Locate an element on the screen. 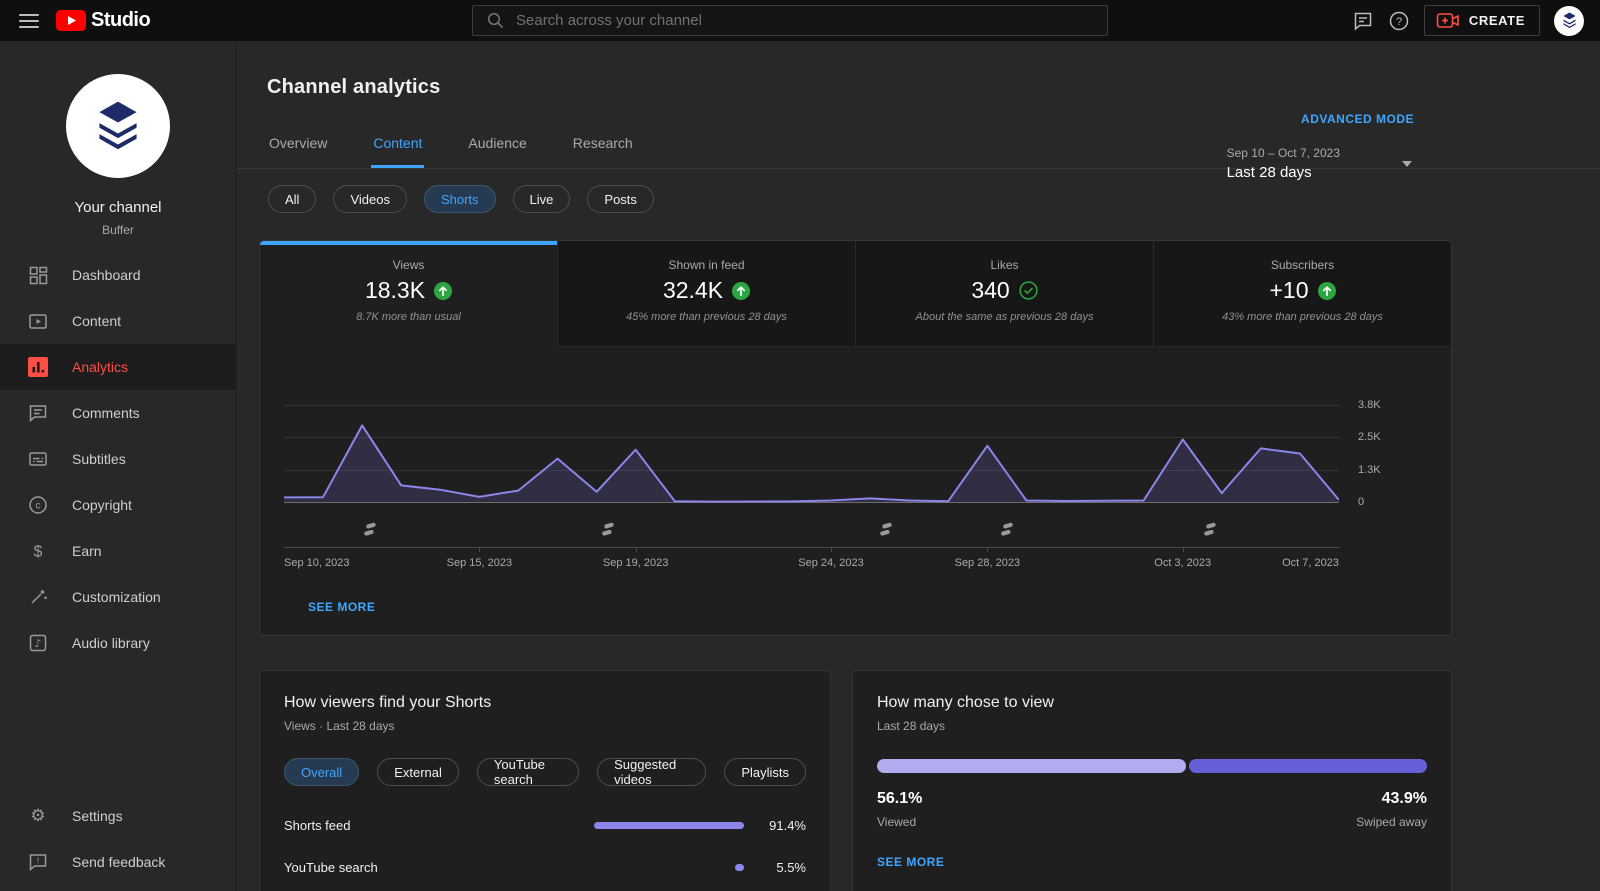 Image resolution: width=1600 pixels, height=891 pixels. sidebar-item-label: Settings is located at coordinates (97, 816).